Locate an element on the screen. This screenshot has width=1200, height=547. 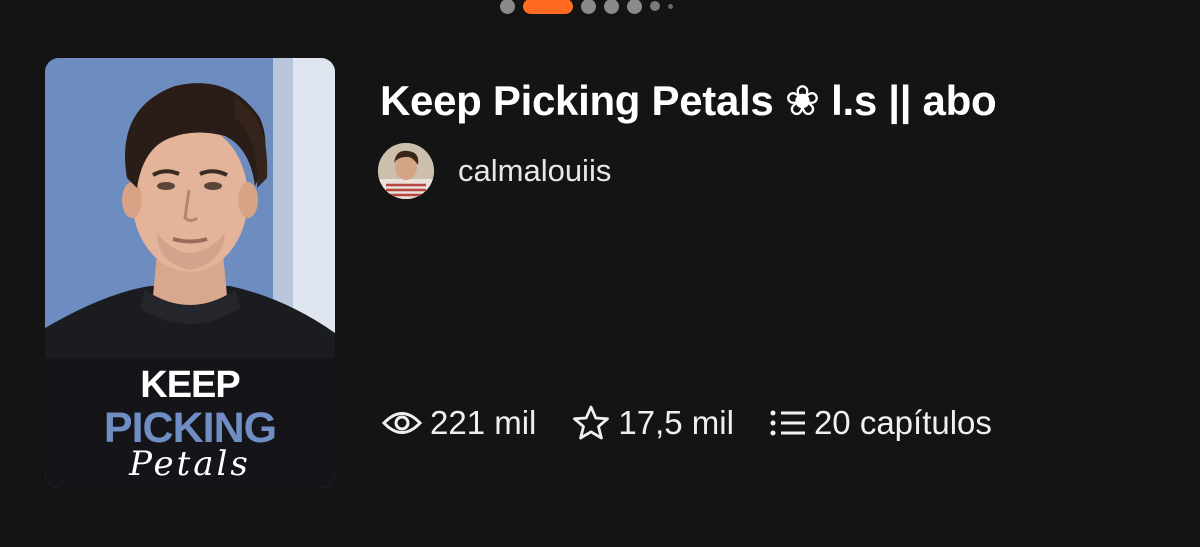
reads-count: 221 mil is located at coordinates (483, 422).